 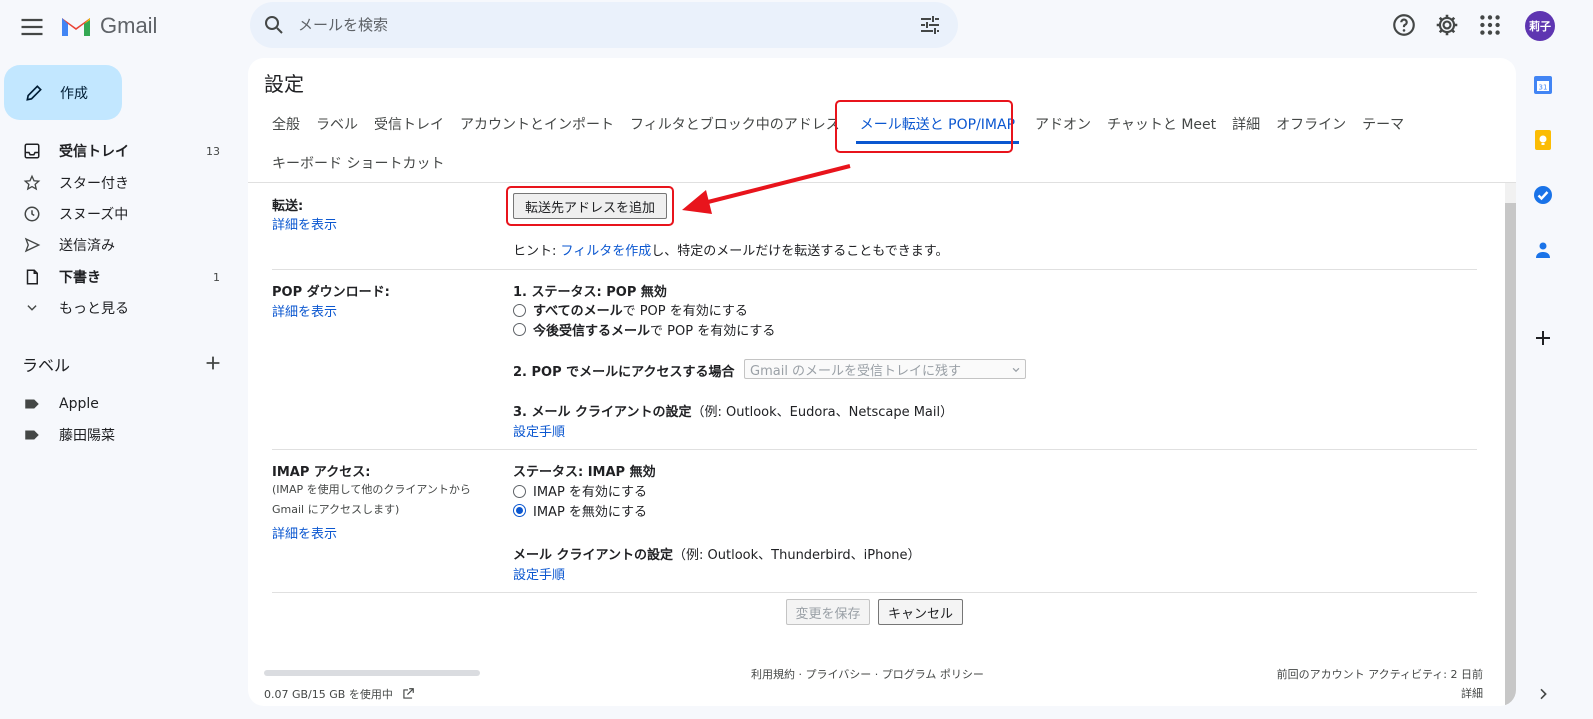 I want to click on unread-count: 13, so click(x=213, y=151).